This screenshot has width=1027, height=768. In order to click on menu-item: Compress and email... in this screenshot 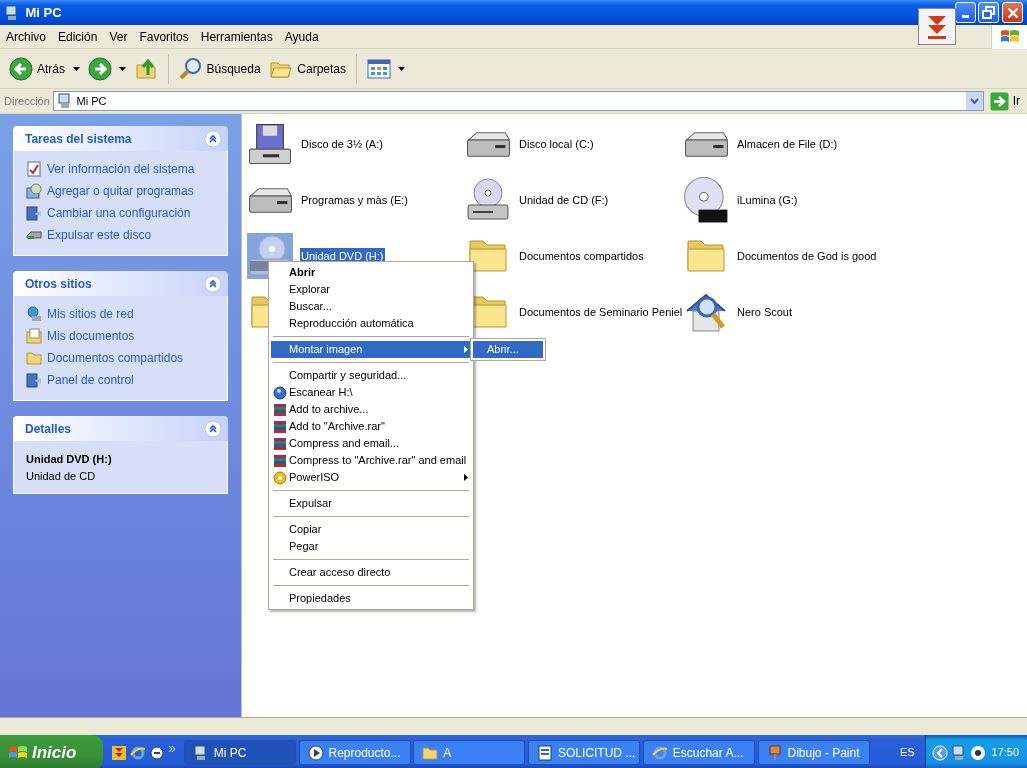, I will do `click(371, 443)`.